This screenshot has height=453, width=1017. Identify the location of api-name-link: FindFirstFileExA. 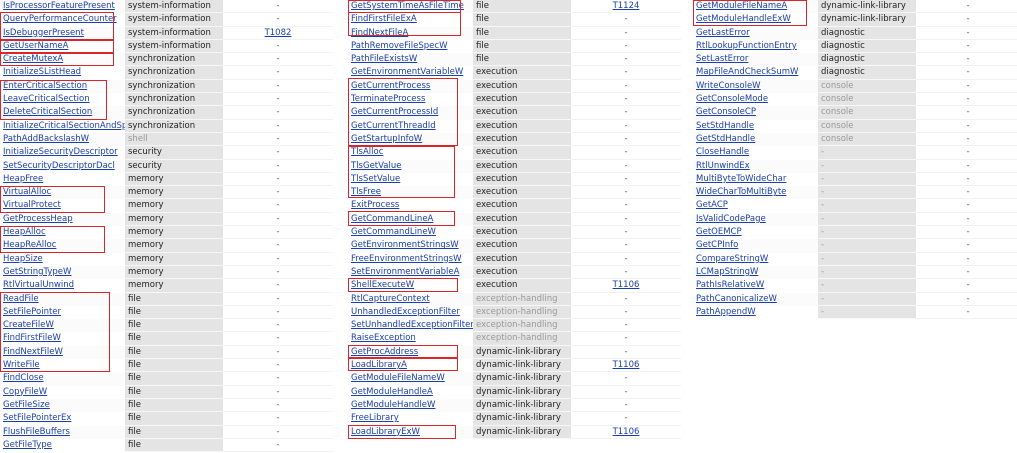
(410, 19).